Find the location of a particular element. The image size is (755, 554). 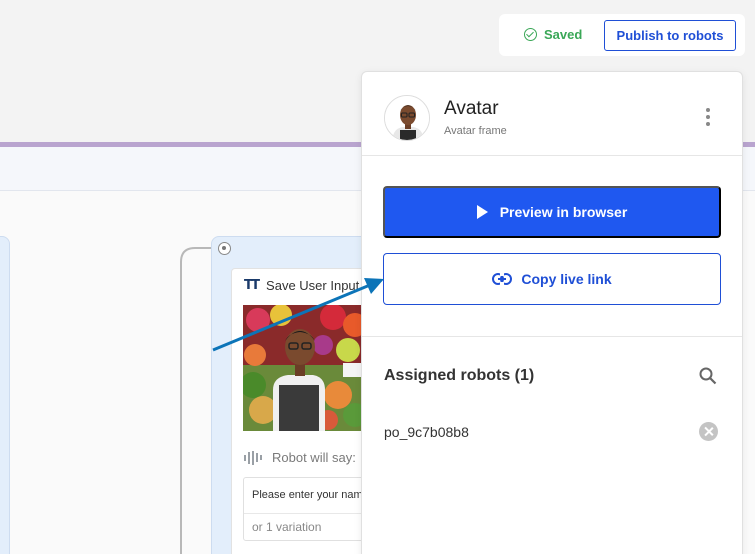

text-type-icon: TT is located at coordinates (252, 285).